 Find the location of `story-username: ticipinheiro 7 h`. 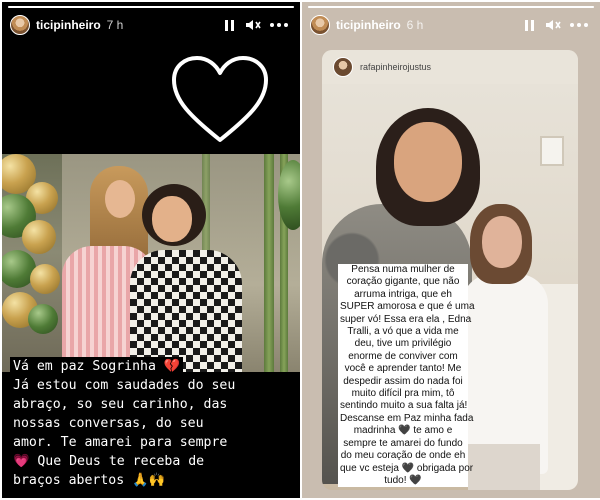

story-username: ticipinheiro 7 h is located at coordinates (79, 25).